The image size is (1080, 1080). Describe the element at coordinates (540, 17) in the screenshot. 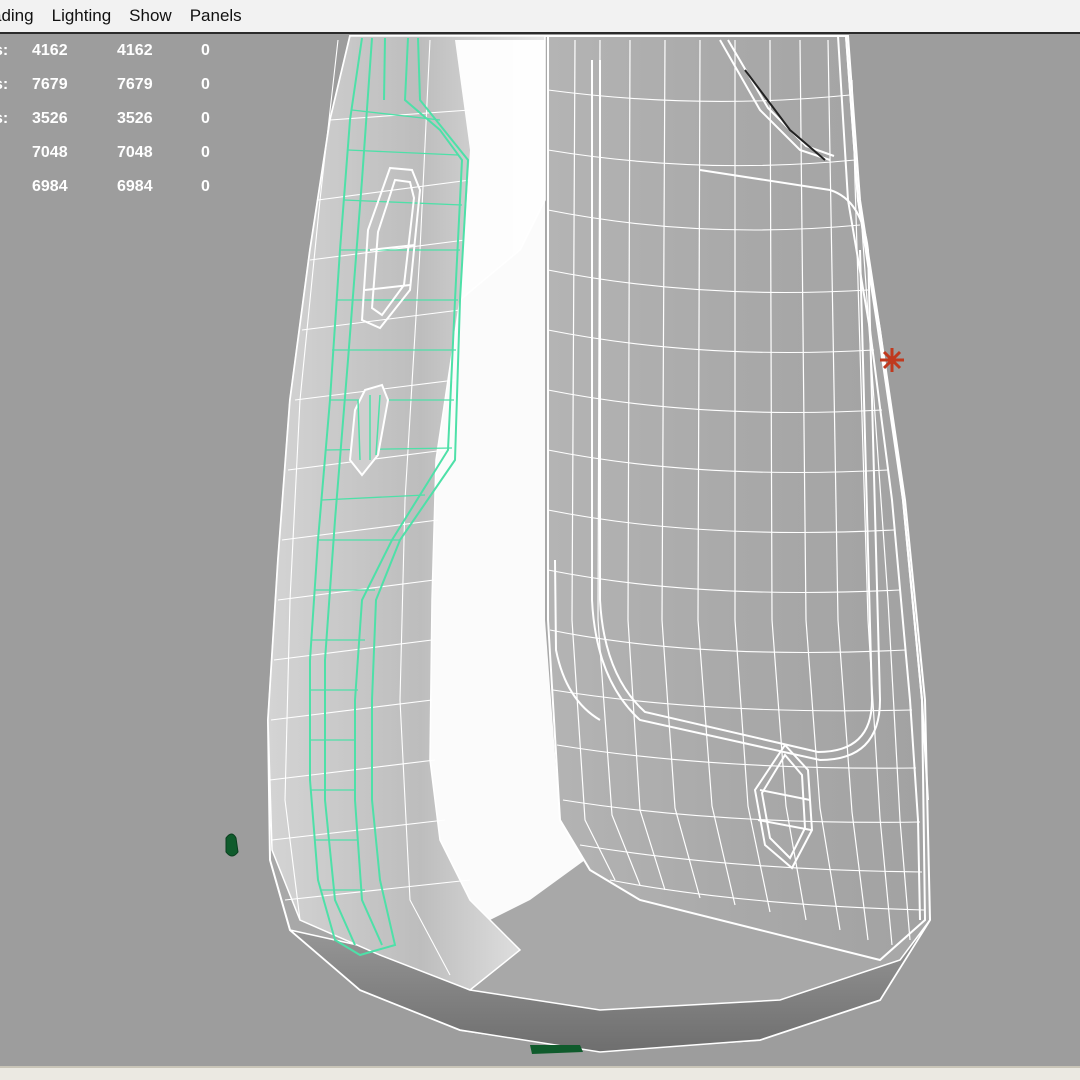

I see `viewport-menu-bar: ading Lighting Show Panels` at that location.